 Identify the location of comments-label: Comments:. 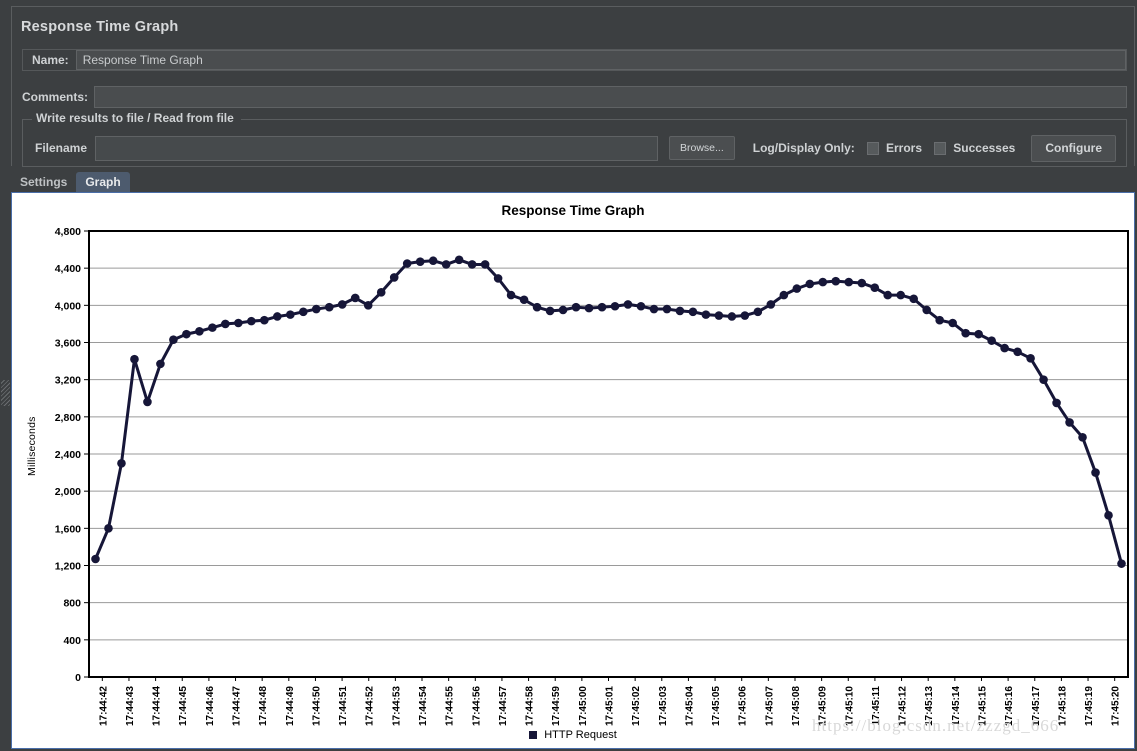
(55, 97).